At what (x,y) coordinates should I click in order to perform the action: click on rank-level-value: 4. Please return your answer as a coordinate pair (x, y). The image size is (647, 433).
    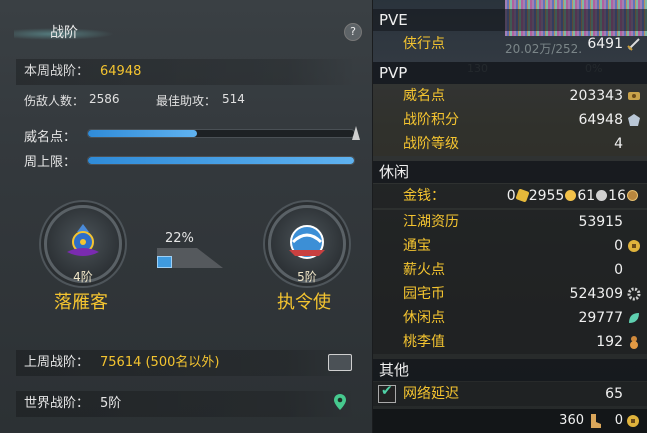
    Looking at the image, I should click on (618, 144).